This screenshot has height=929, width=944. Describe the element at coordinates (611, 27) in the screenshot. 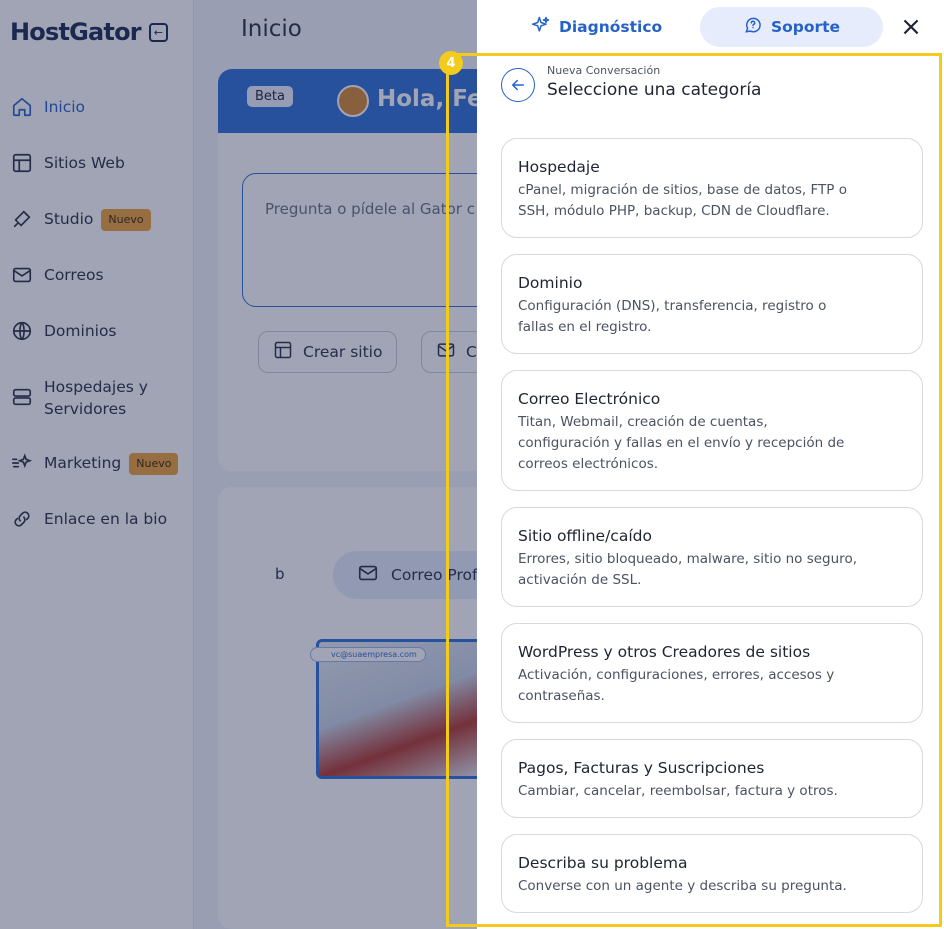

I see `tab-label: Diagnóstico` at that location.